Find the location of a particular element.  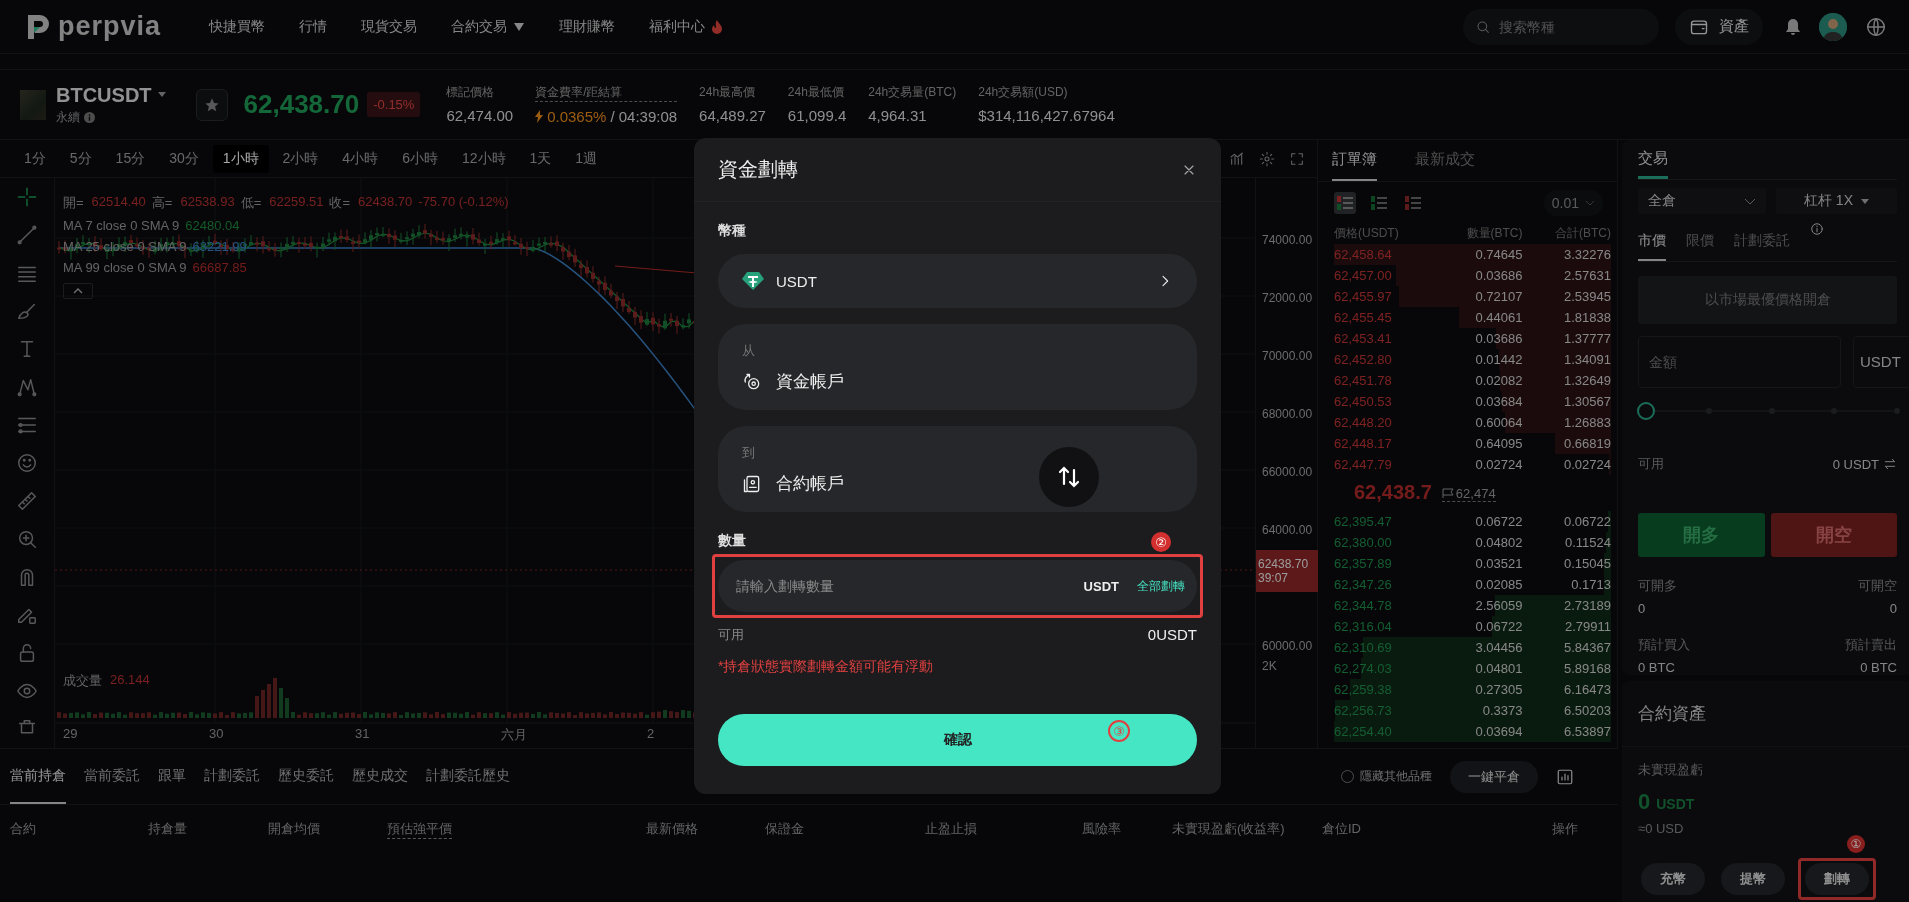

stat-value: 61,099.4 is located at coordinates (817, 115).